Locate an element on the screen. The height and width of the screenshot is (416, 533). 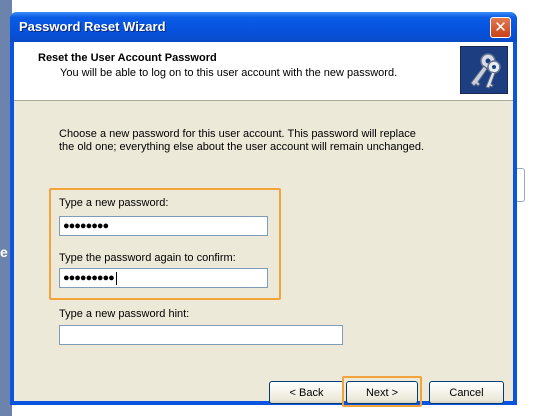
next-button: Next > is located at coordinates (382, 392).